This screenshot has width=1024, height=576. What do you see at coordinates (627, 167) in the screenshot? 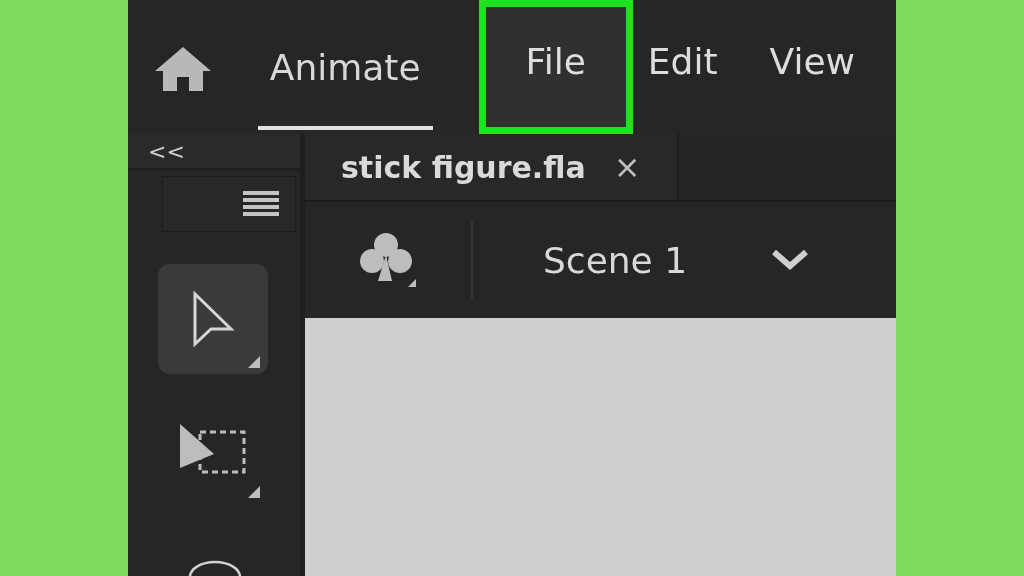
I see `close-button: ×` at bounding box center [627, 167].